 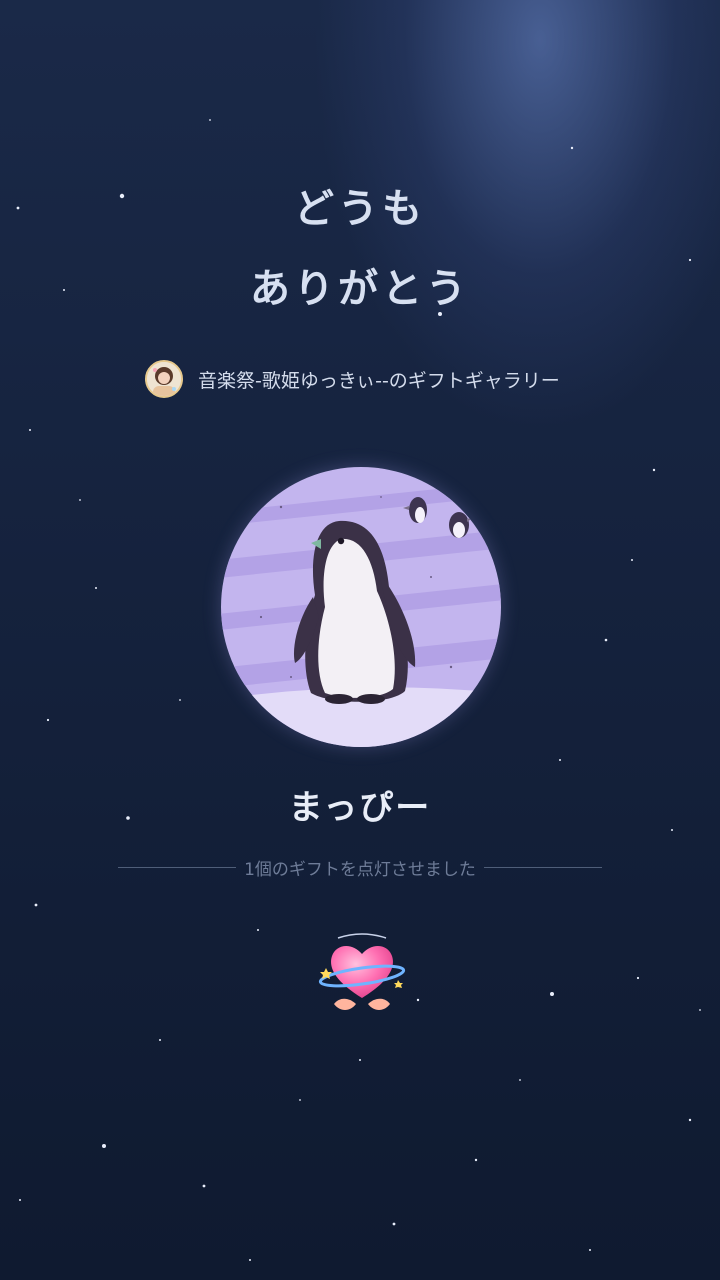 What do you see at coordinates (379, 379) in the screenshot?
I see `gallery-owner-label: 音楽祭-歌姫ゆっきぃ--のギフトギャラリー` at bounding box center [379, 379].